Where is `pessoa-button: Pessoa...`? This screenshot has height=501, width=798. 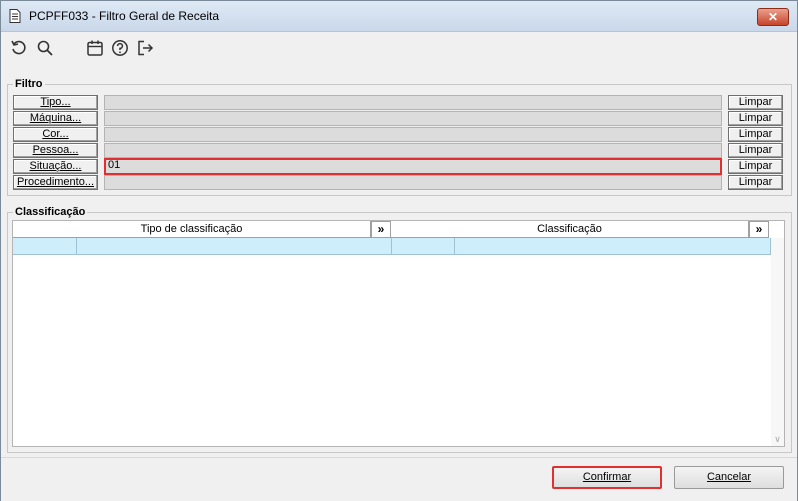 pessoa-button: Pessoa... is located at coordinates (55, 150).